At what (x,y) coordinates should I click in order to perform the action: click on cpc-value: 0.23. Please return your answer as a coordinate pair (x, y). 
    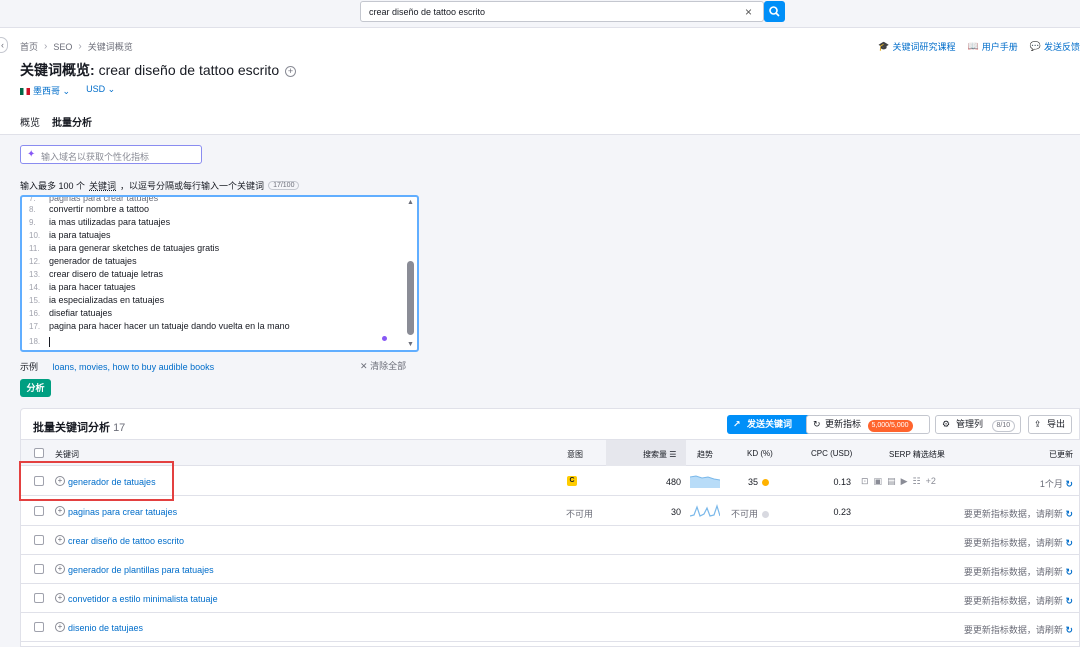
    Looking at the image, I should click on (842, 512).